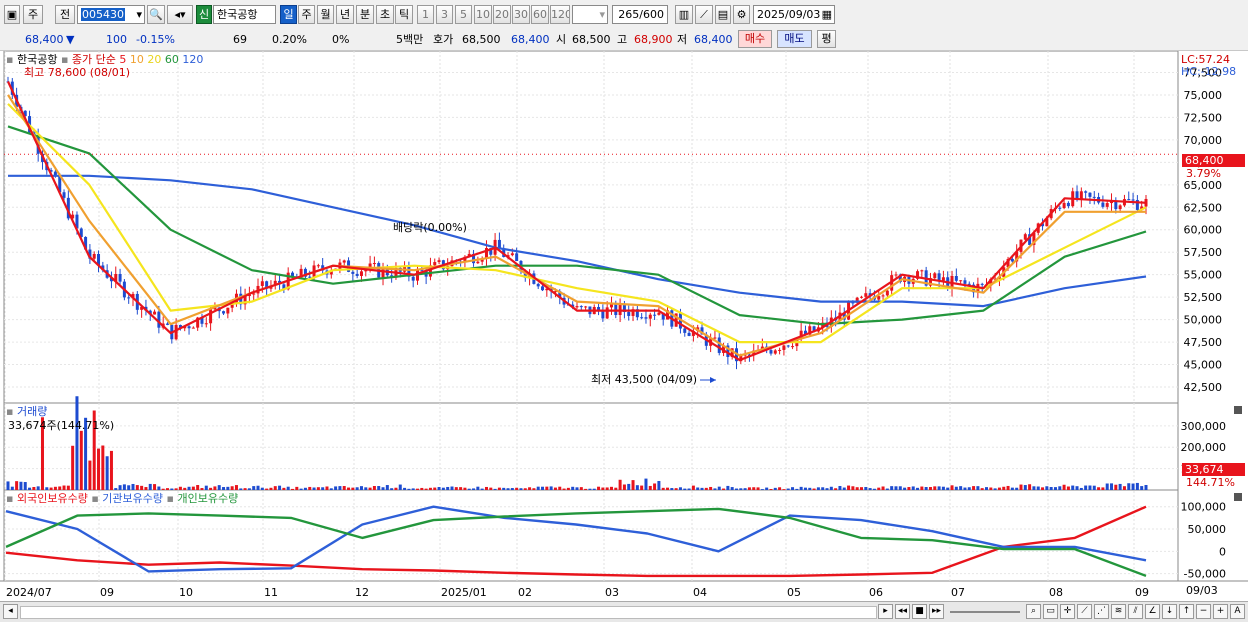 This screenshot has width=1248, height=622. What do you see at coordinates (345, 14) in the screenshot?
I see `timeframe-nyeon-button: 년` at bounding box center [345, 14].